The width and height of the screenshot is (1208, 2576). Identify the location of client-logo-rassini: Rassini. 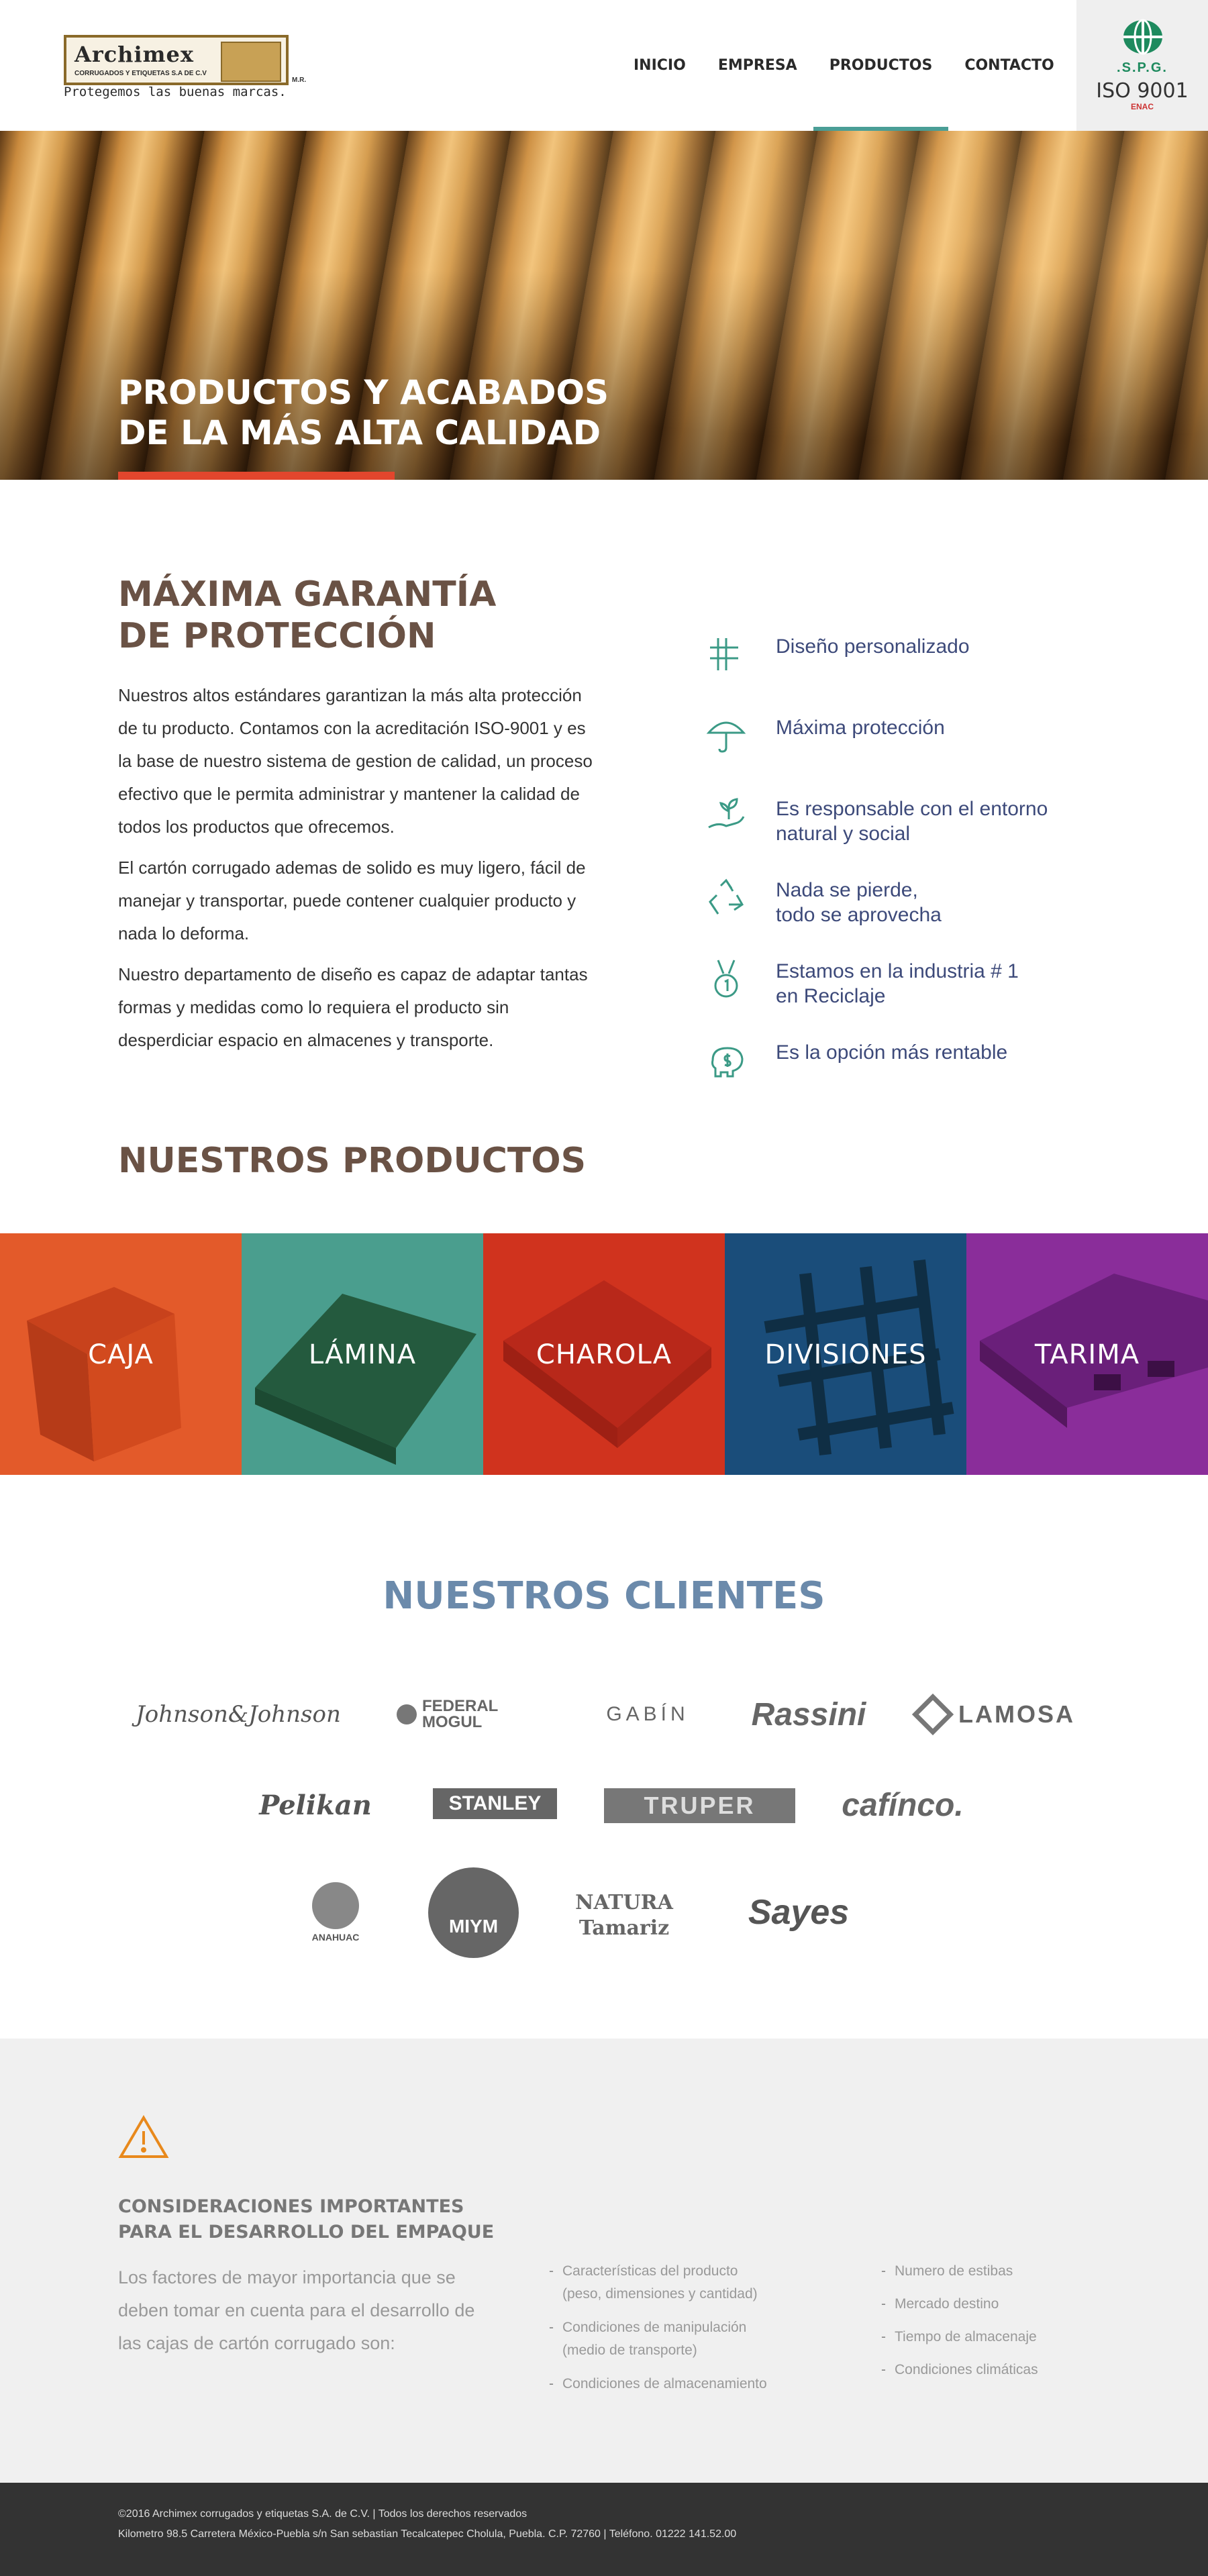
(808, 1714).